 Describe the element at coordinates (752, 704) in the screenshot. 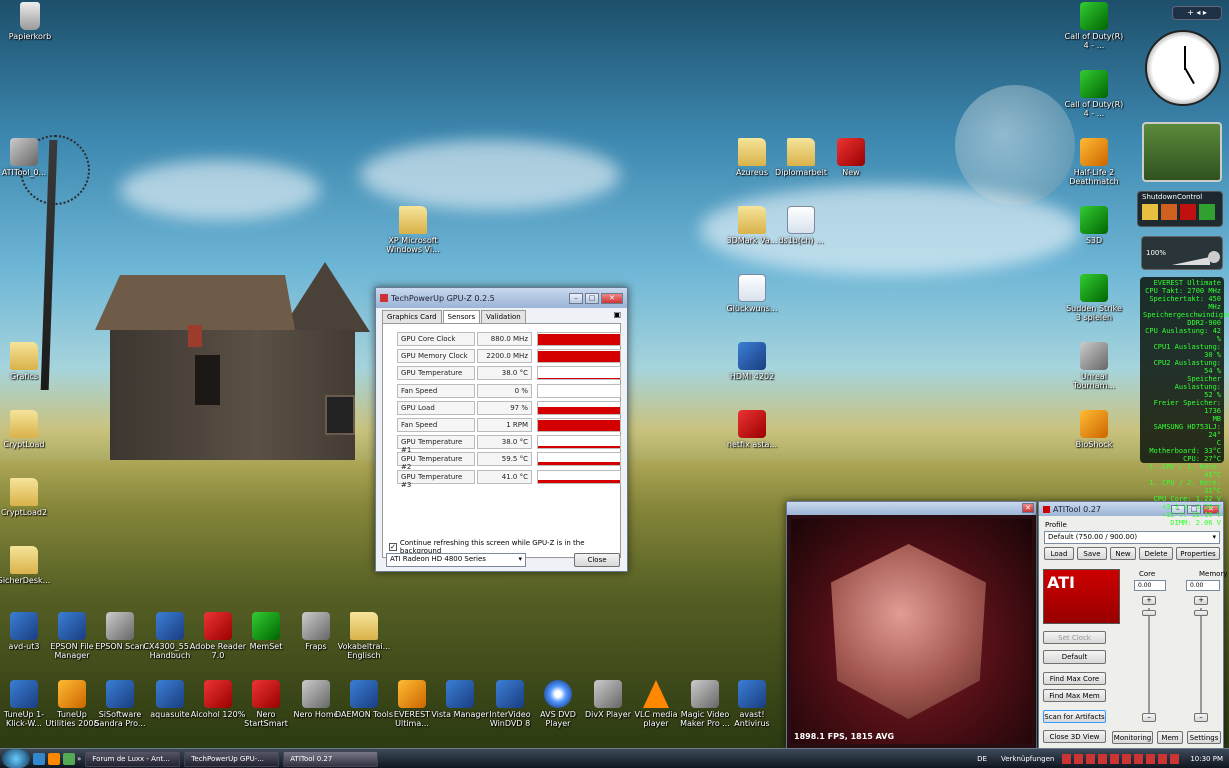

I see `desktop-icon-avast: avast! Antivirus` at that location.